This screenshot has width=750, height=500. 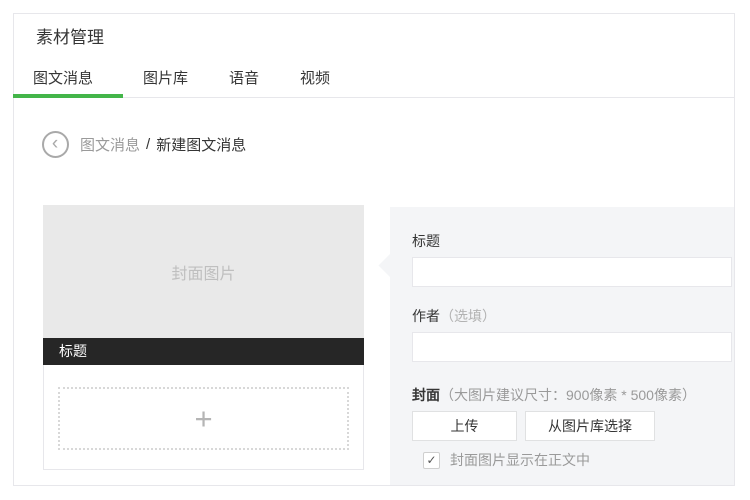 I want to click on tab-image-text-message: 图文消息, so click(x=63, y=79).